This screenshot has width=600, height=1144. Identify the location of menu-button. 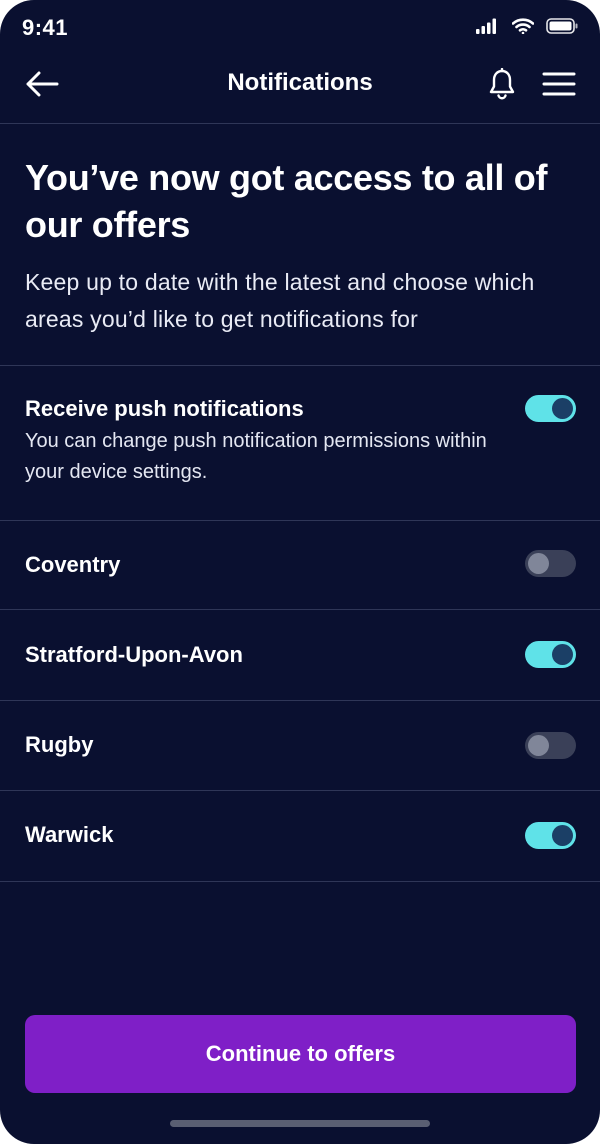
(559, 86).